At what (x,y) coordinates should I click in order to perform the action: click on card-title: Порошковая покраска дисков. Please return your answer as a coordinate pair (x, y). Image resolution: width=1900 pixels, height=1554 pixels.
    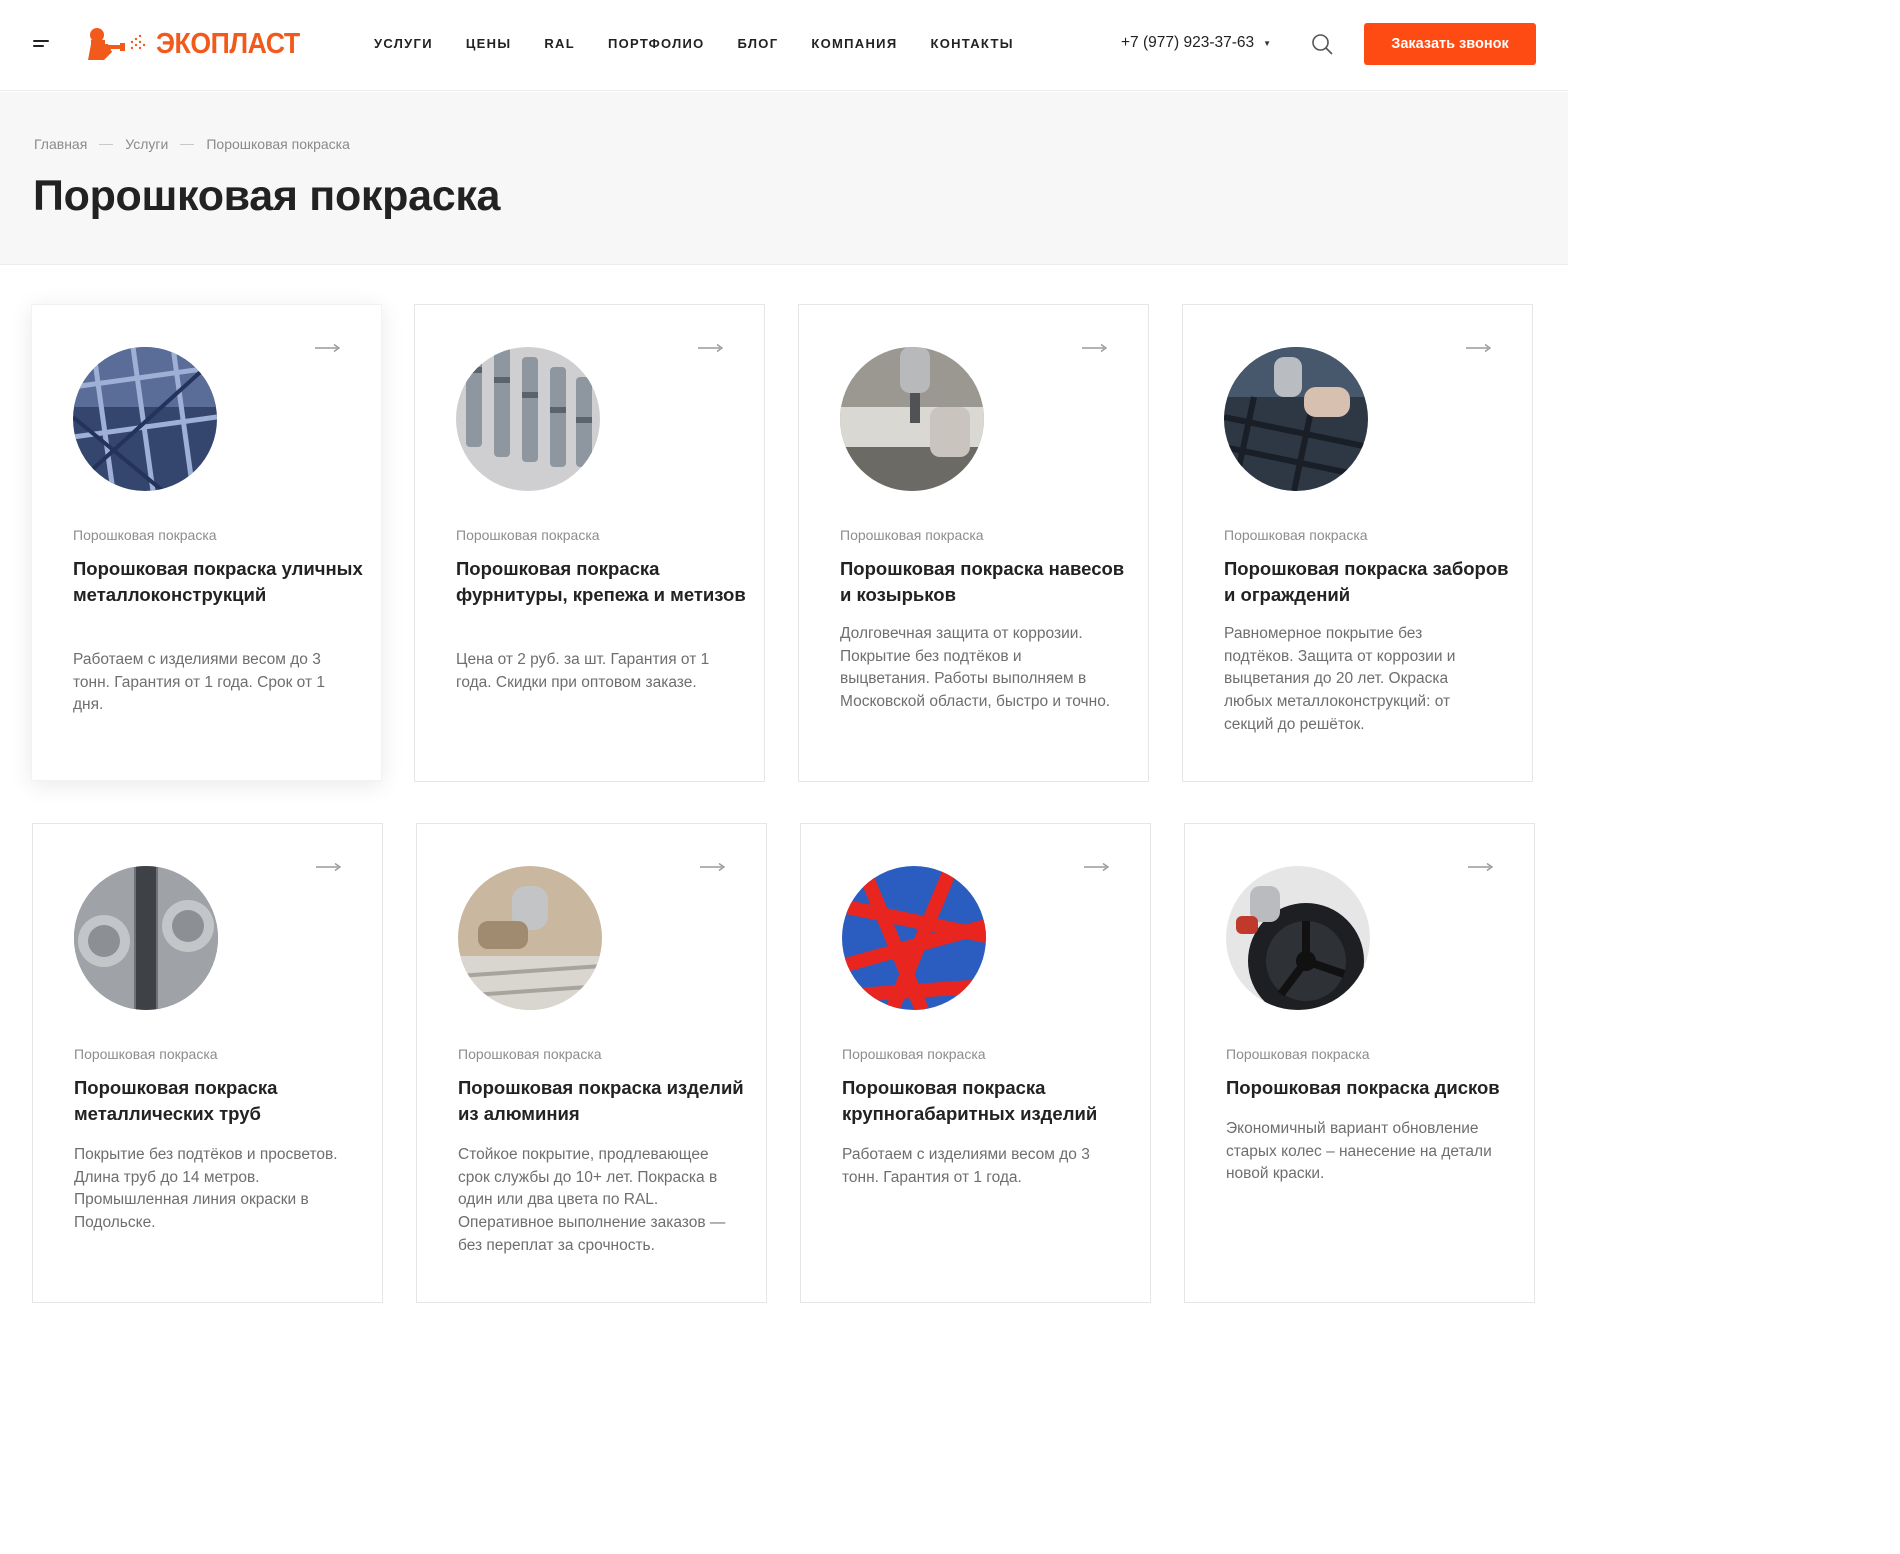
    Looking at the image, I should click on (1371, 1088).